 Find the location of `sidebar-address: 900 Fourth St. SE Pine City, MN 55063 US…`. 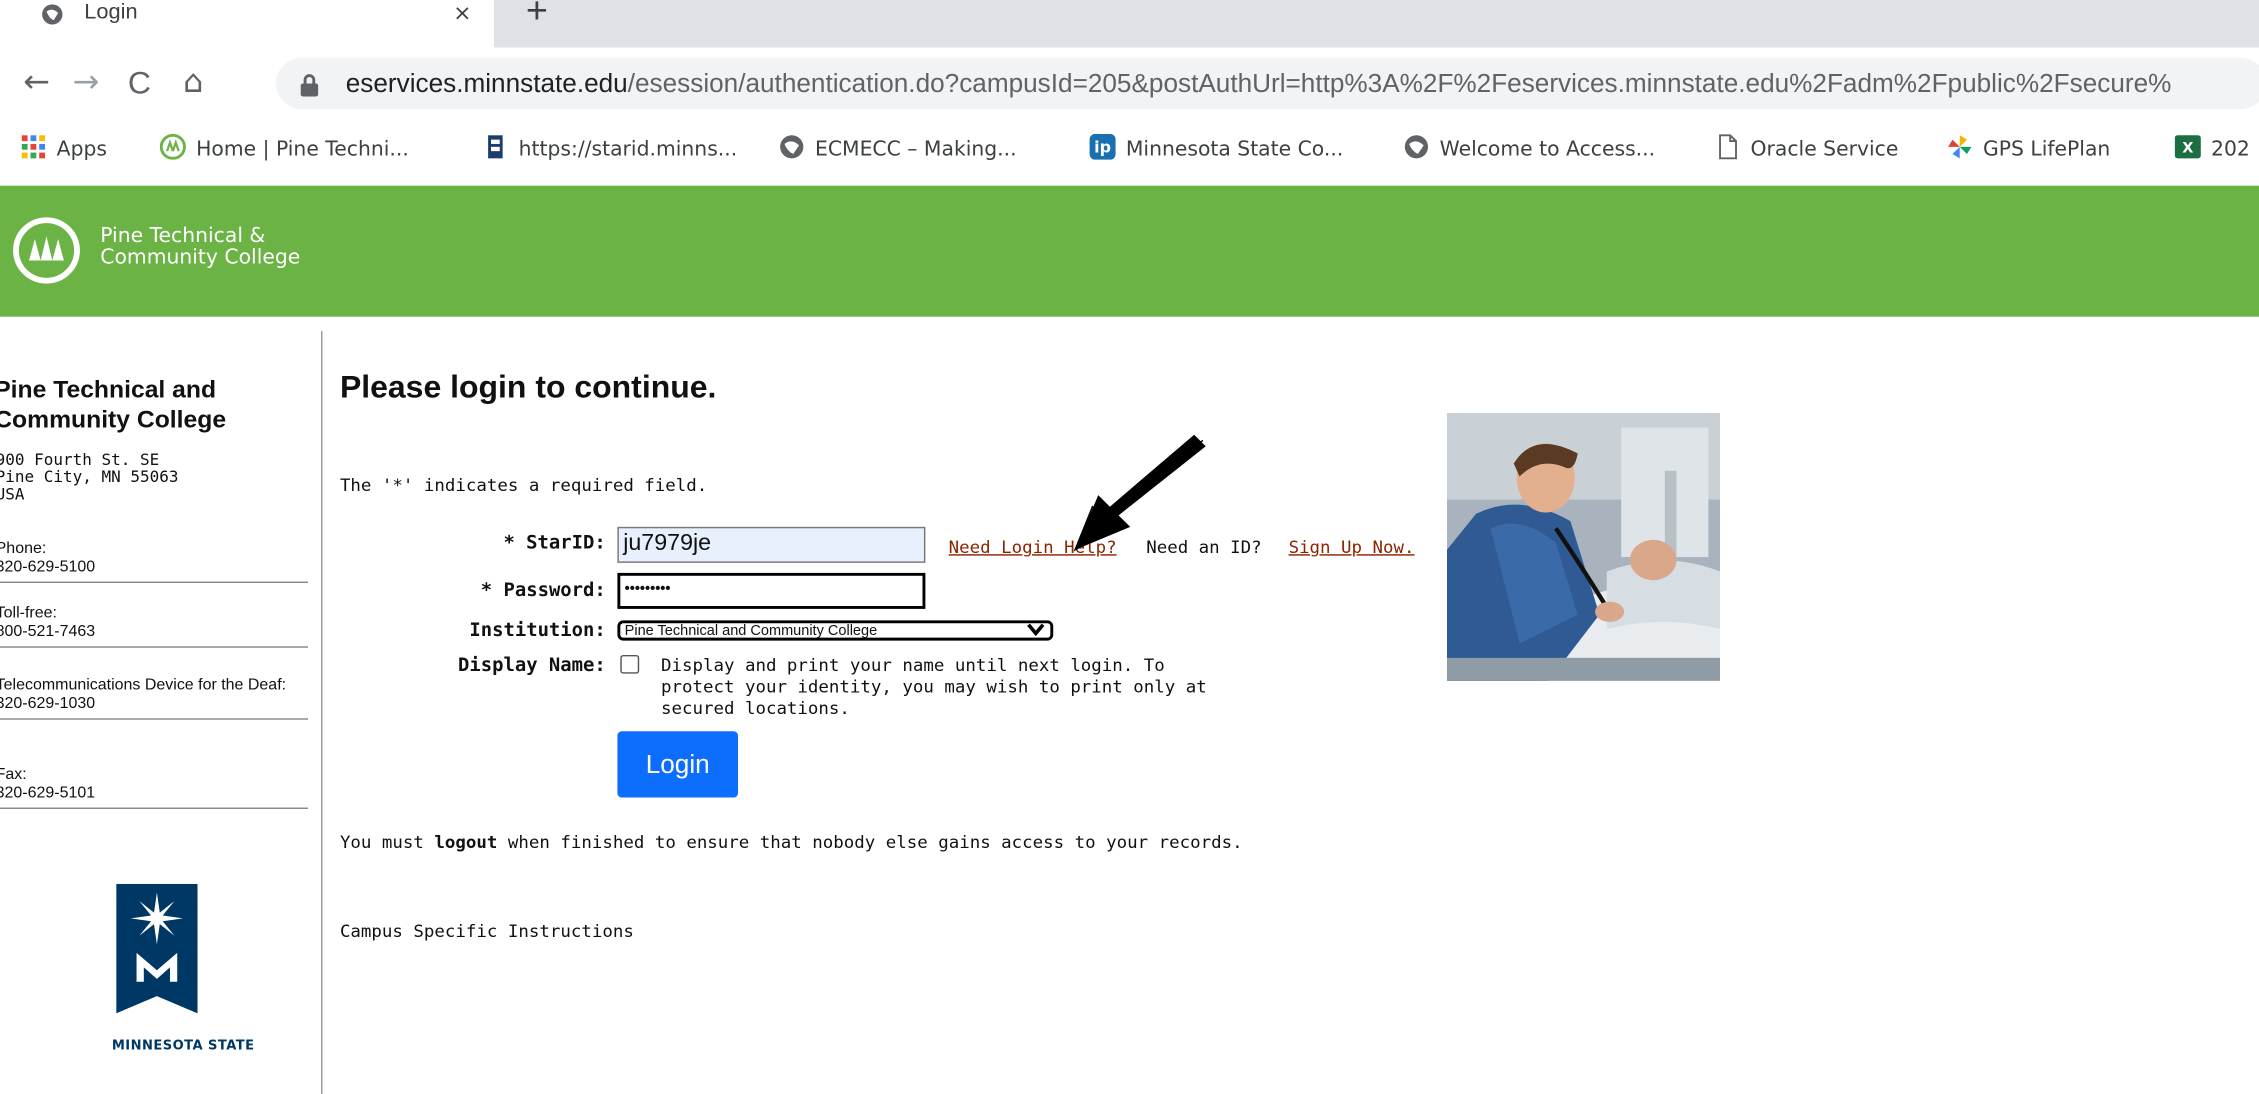

sidebar-address: 900 Fourth St. SE Pine City, MN 55063 US… is located at coordinates (89, 477).